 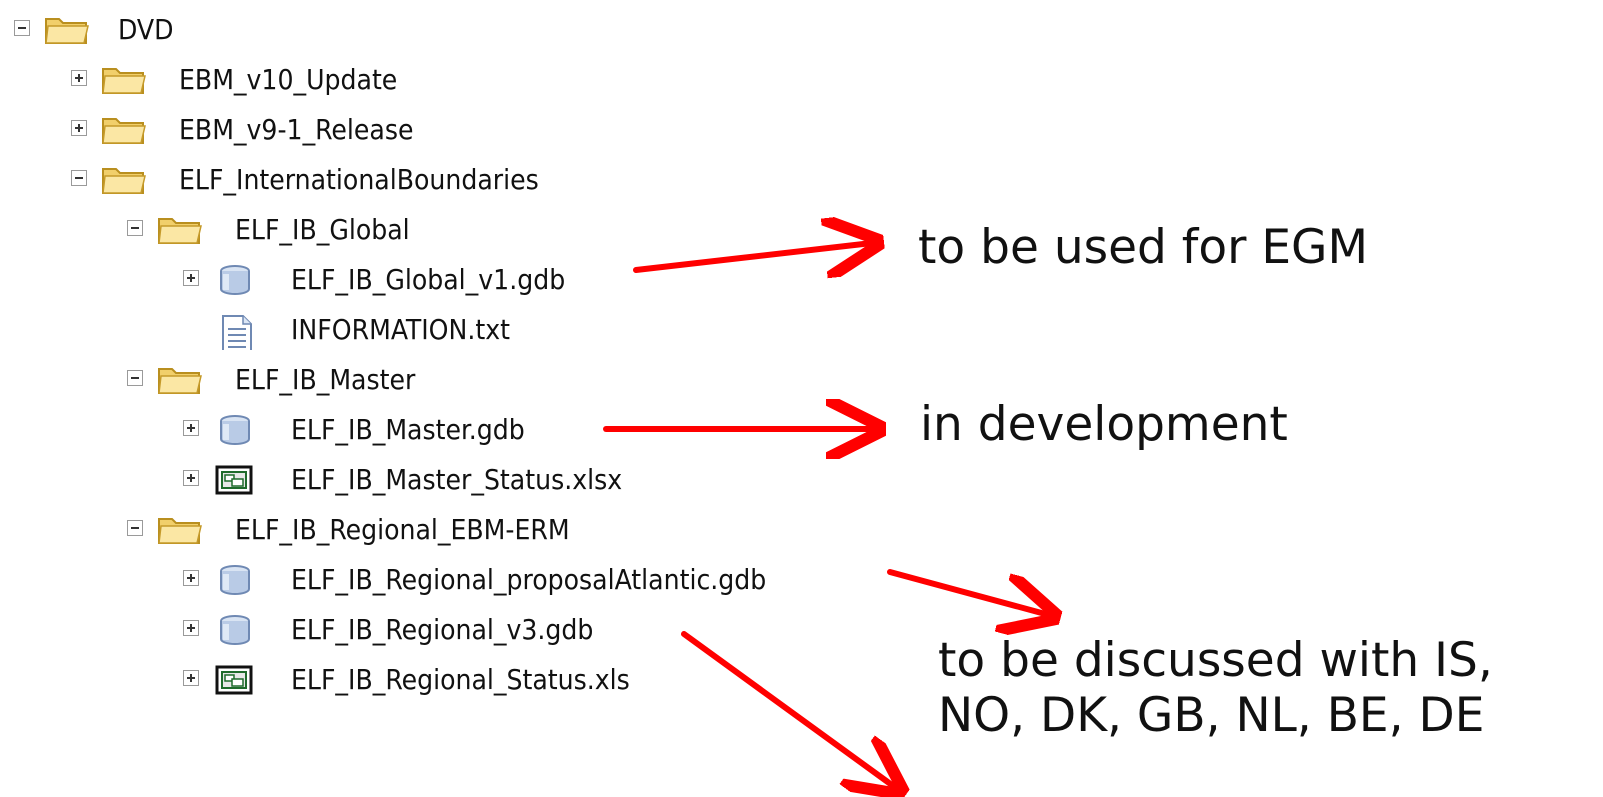 I want to click on arrow-global-gdb, so click(x=752, y=256).